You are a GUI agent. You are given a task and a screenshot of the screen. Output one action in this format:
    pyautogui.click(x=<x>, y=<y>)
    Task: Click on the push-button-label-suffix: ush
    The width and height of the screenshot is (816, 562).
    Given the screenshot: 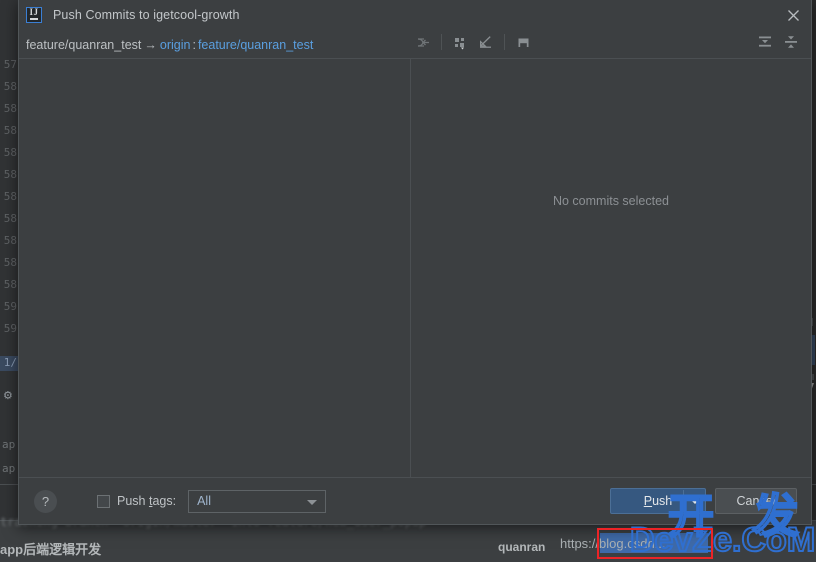 What is the action you would take?
    pyautogui.click(x=662, y=501)
    